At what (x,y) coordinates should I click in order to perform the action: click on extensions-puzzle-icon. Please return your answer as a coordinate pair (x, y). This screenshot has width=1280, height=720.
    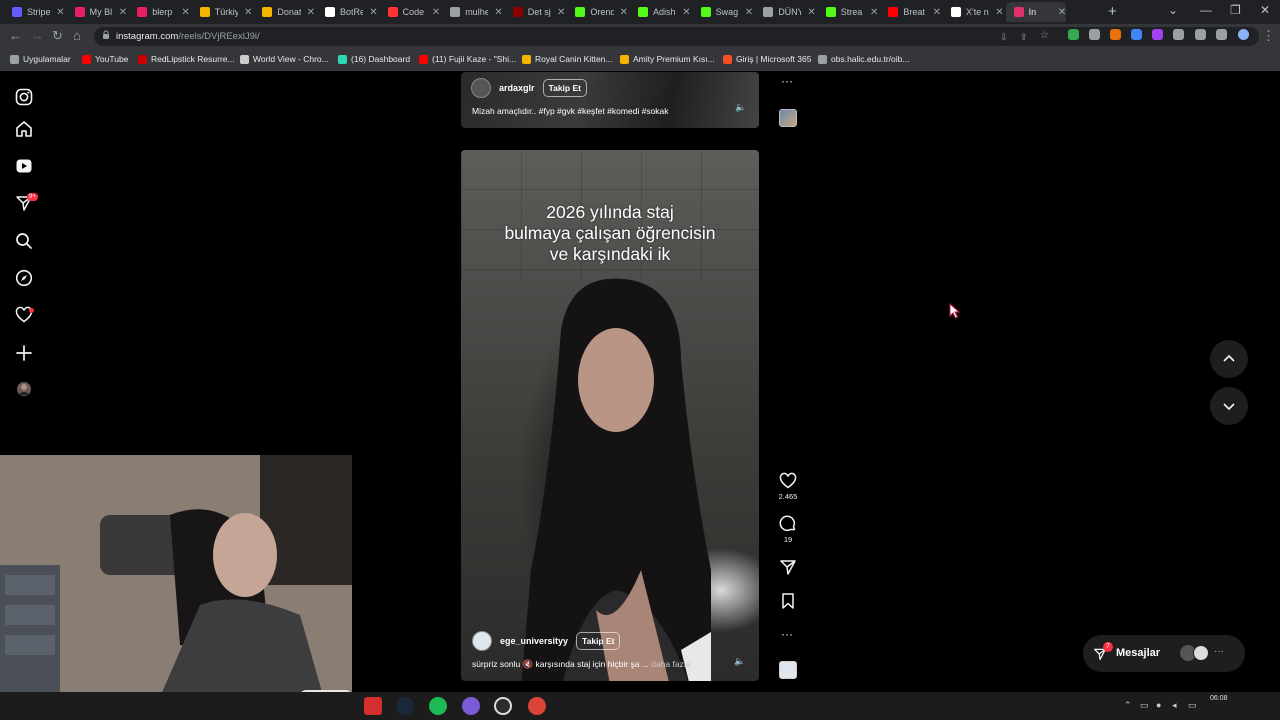
    Looking at the image, I should click on (1178, 34).